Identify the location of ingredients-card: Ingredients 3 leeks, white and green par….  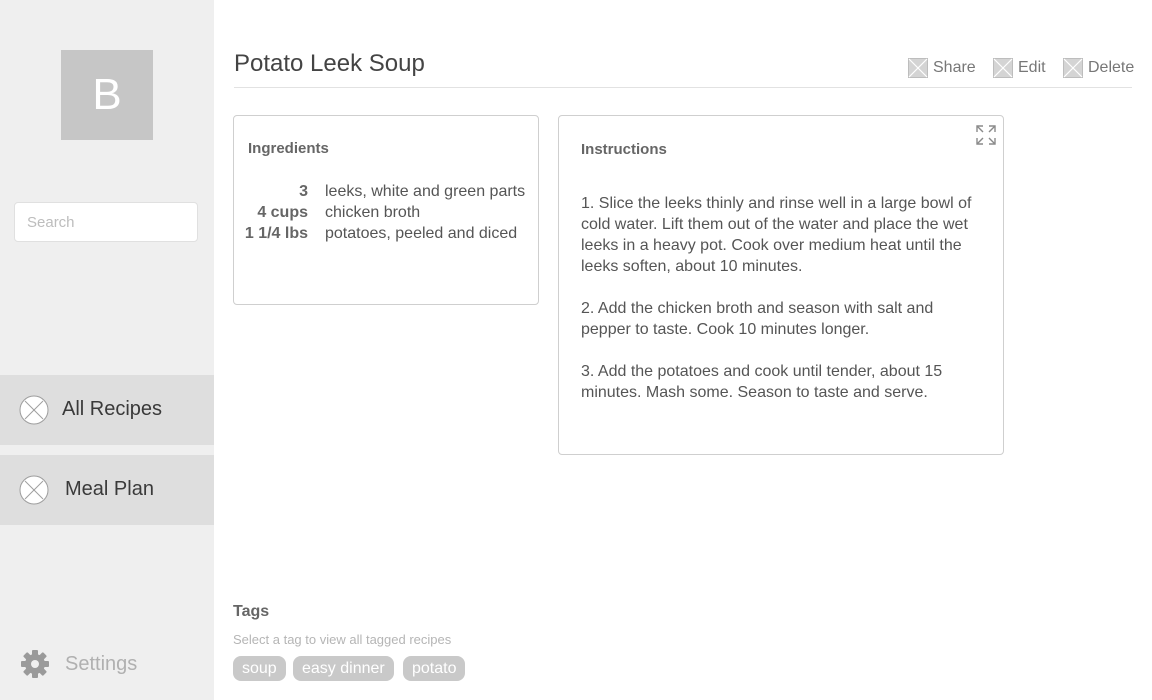
(386, 210).